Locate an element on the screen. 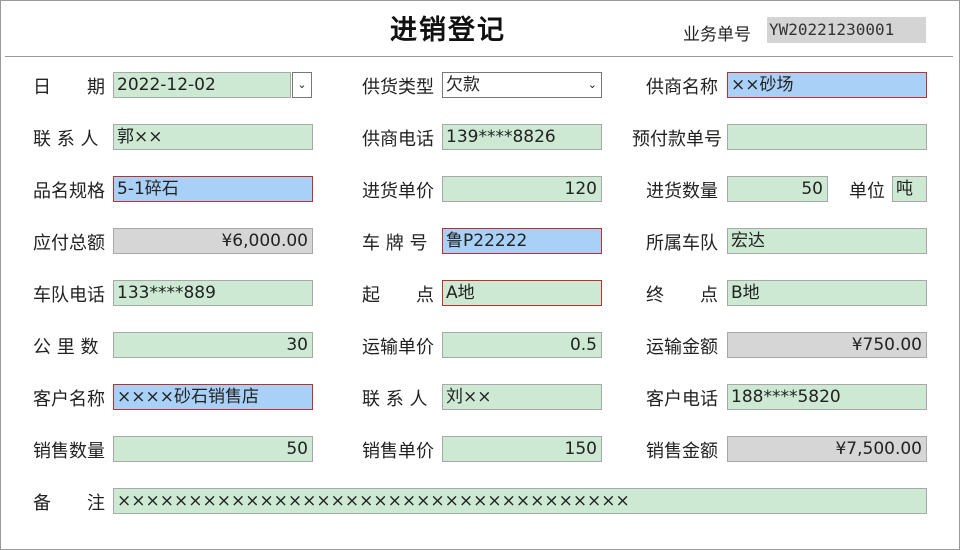  freight-amount-label: 运输金额 is located at coordinates (682, 347).